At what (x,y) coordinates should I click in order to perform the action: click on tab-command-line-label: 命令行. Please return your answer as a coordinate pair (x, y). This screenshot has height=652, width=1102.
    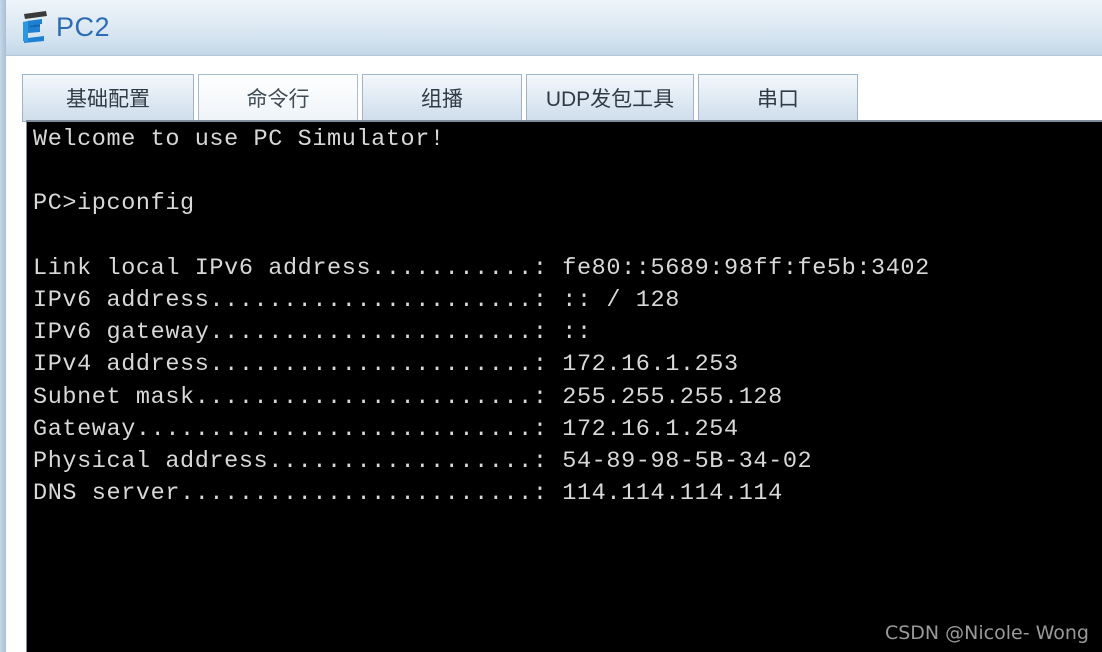
    Looking at the image, I should click on (278, 99).